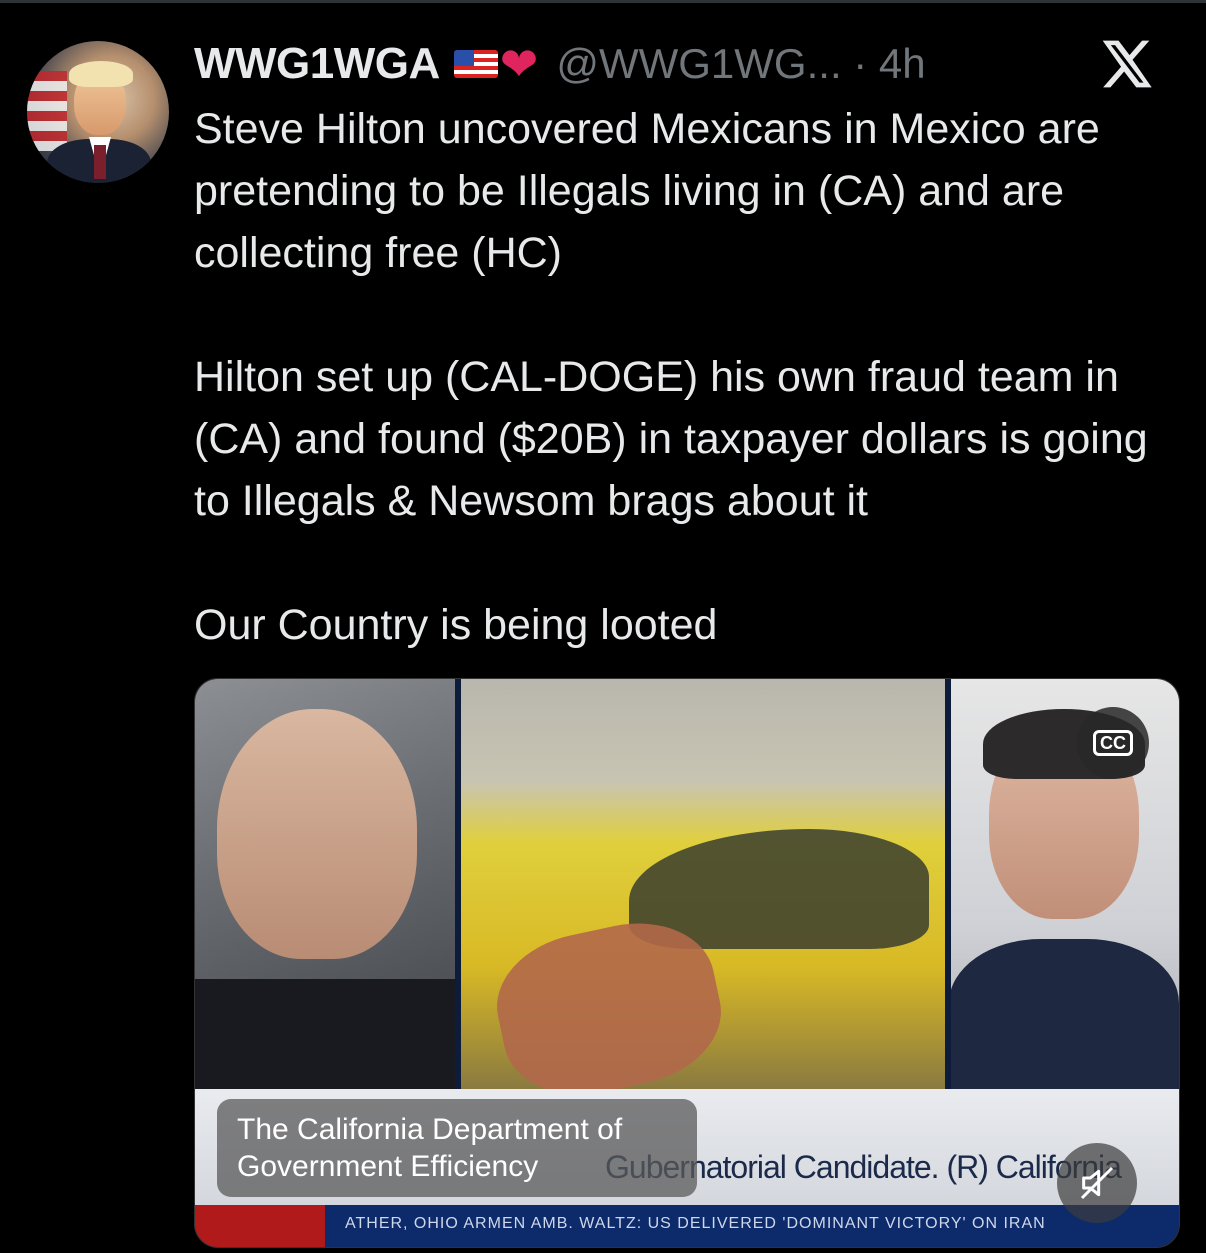 The width and height of the screenshot is (1206, 1253). Describe the element at coordinates (98, 112) in the screenshot. I see `author-avatar` at that location.